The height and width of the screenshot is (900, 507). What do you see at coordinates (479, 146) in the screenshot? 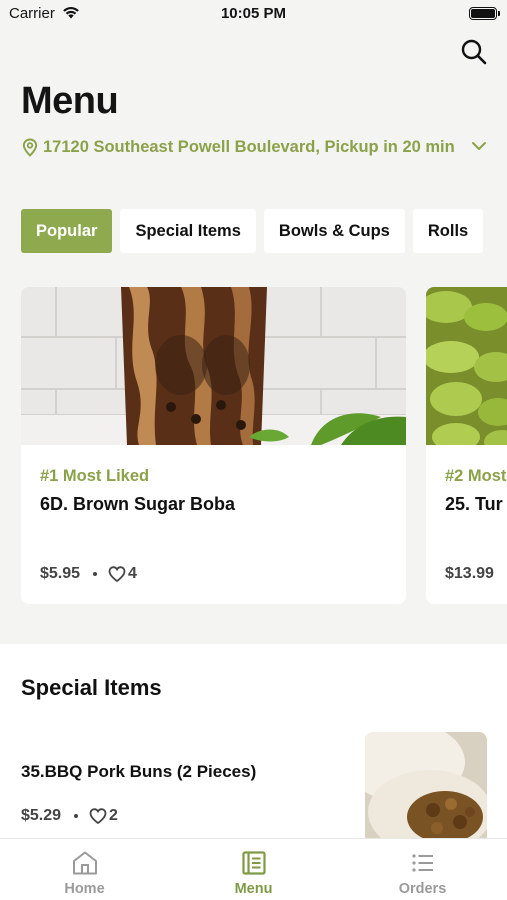
I see `chevron-down-icon` at bounding box center [479, 146].